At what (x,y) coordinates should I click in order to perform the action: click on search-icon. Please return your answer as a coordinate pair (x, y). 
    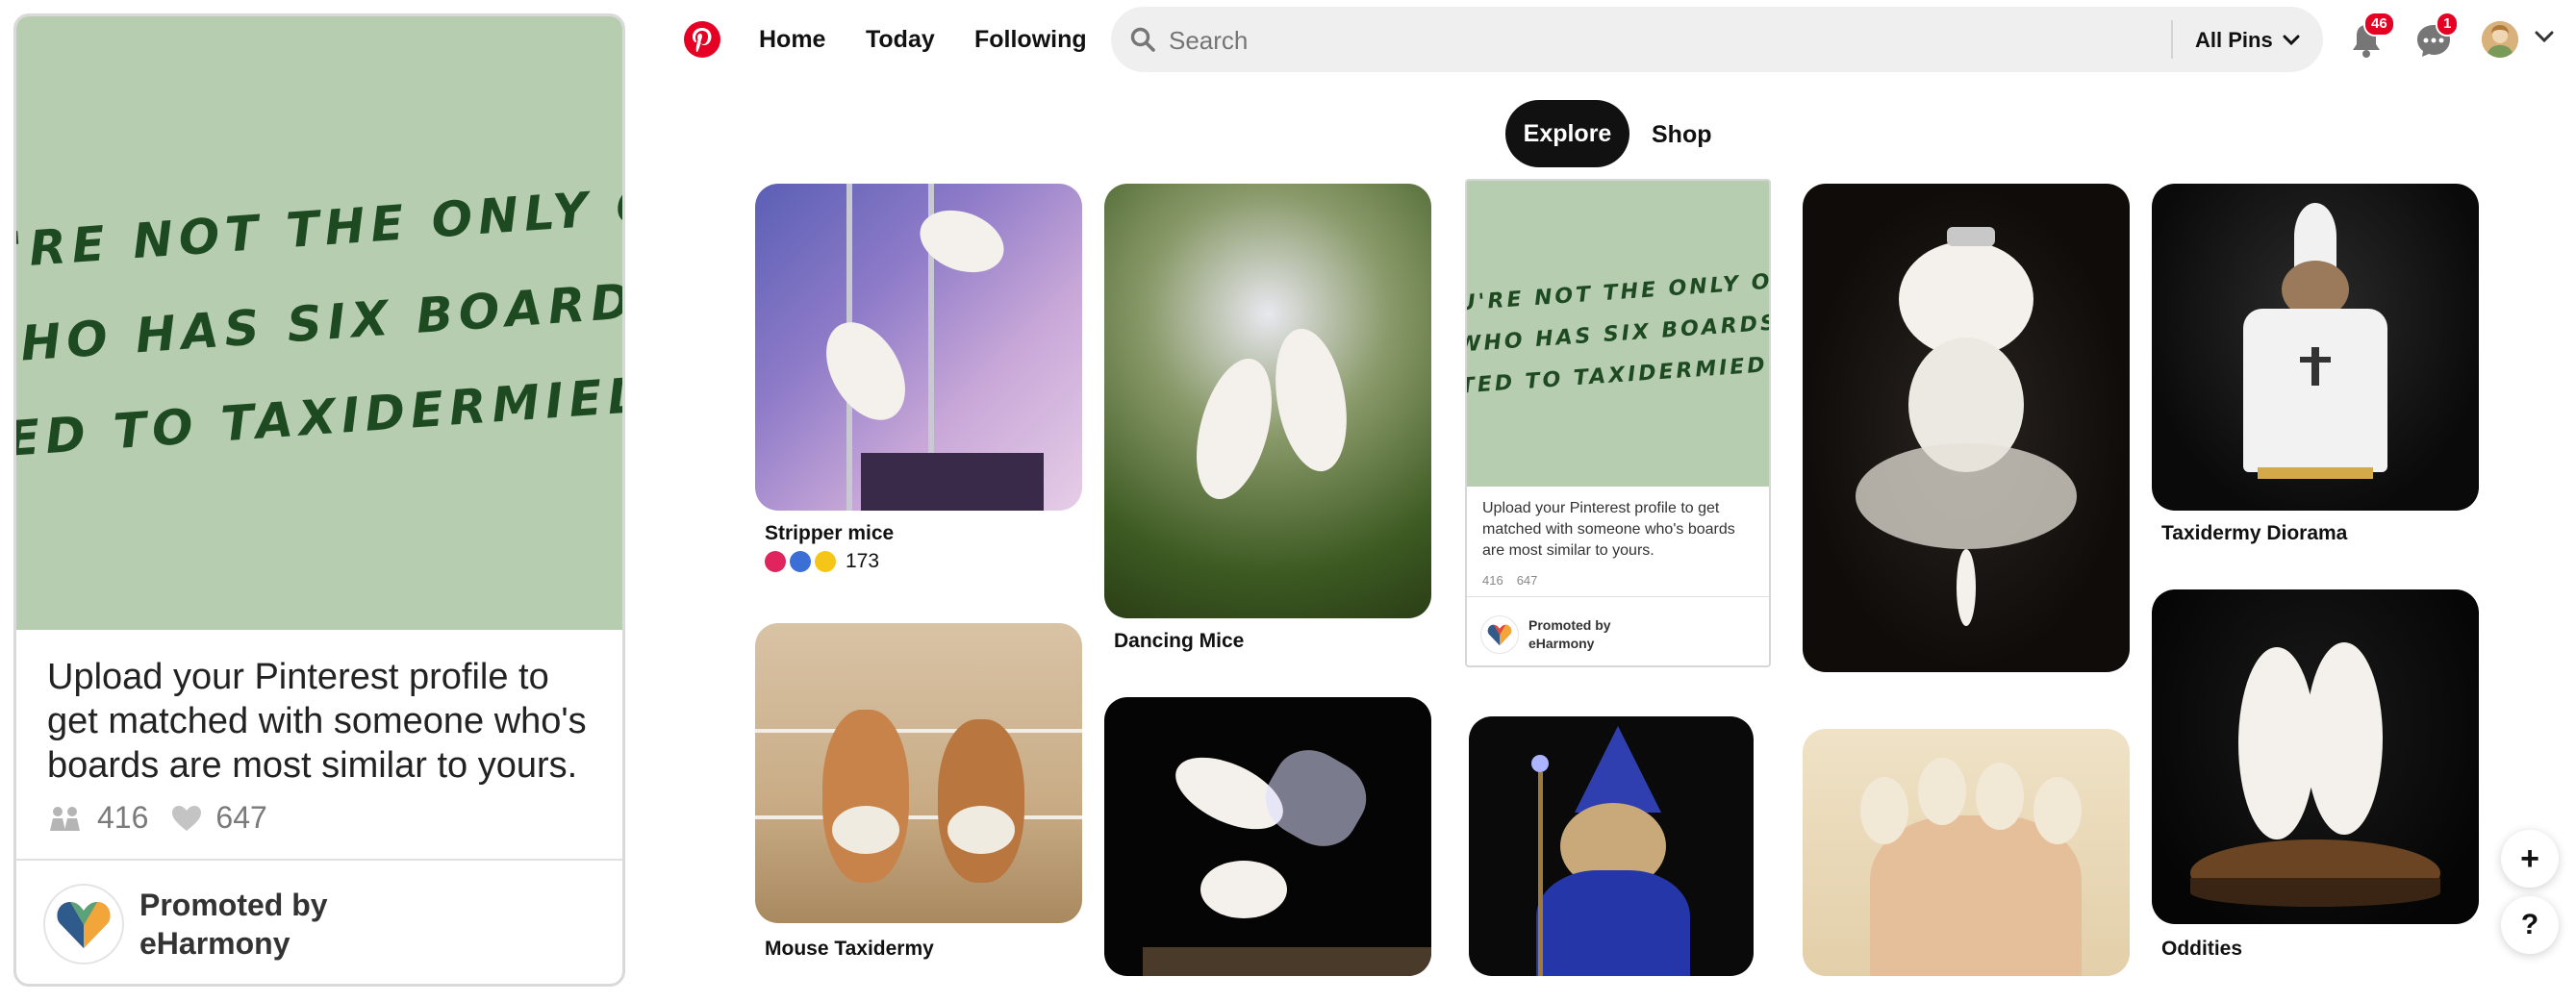
    Looking at the image, I should click on (1142, 39).